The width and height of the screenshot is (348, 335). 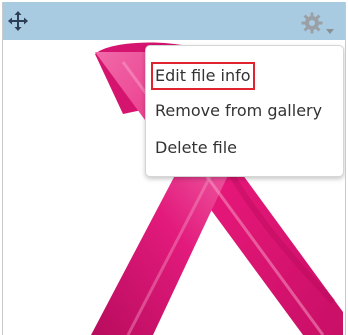 What do you see at coordinates (312, 23) in the screenshot?
I see `gear-icon` at bounding box center [312, 23].